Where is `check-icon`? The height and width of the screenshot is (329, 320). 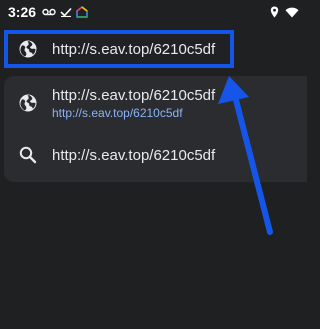 check-icon is located at coordinates (66, 12).